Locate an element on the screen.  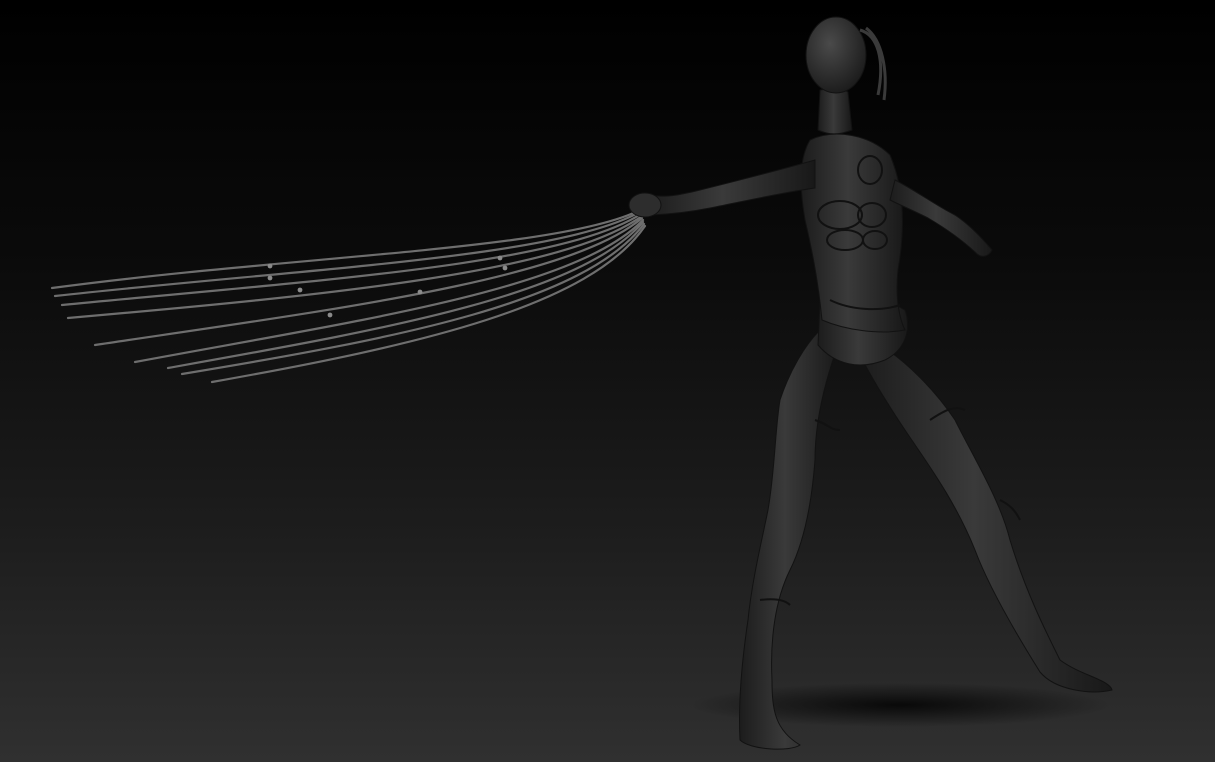
extended-arm is located at coordinates (731, 187).